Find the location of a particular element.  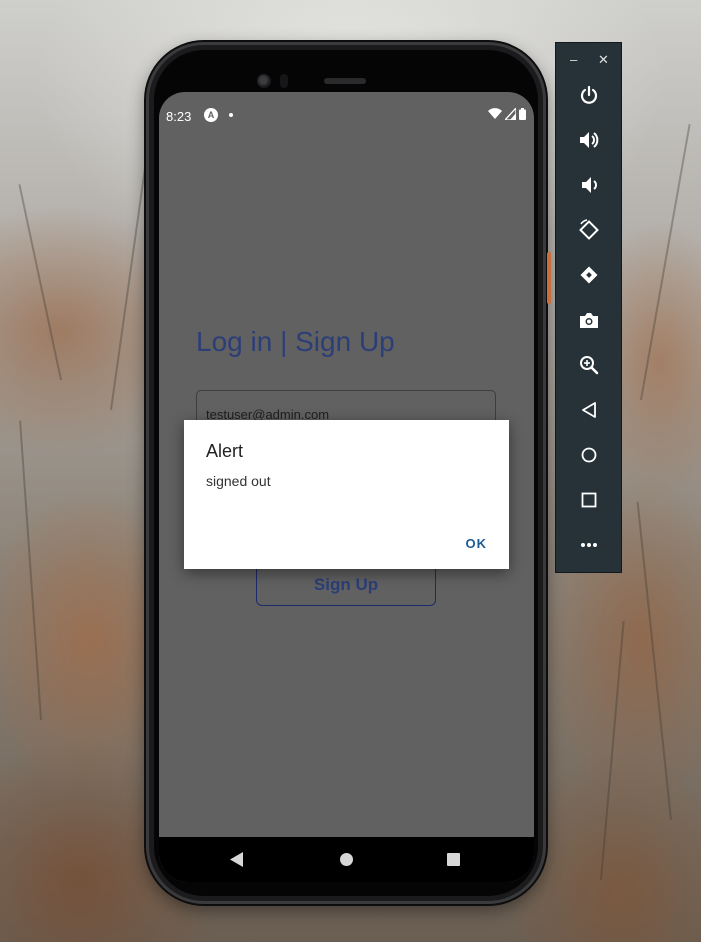

signal-icon is located at coordinates (510, 114).